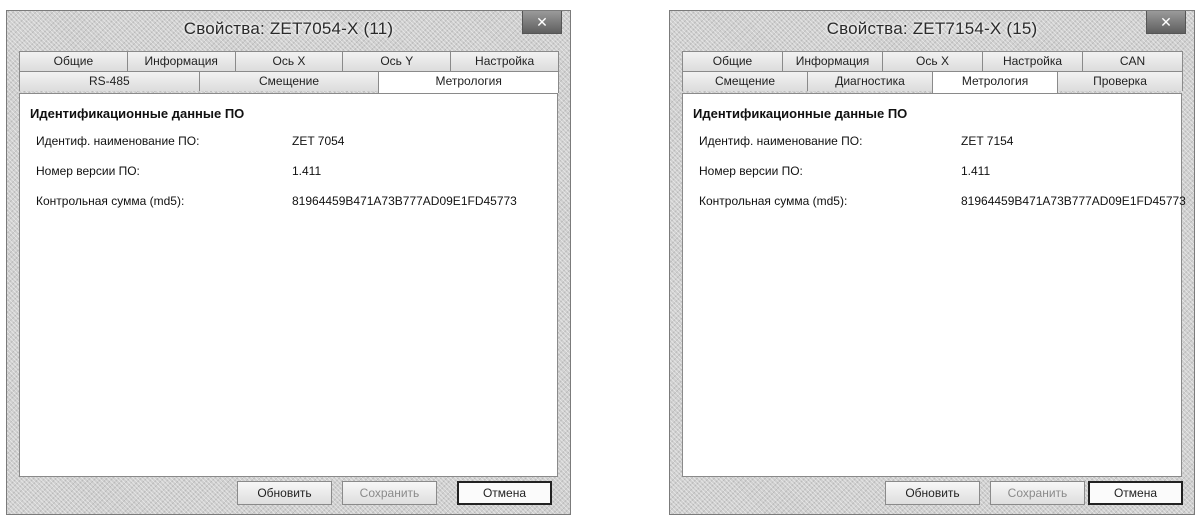  I want to click on tab-row-2: Смещение Диагностика Метрология Проверка, so click(932, 82).